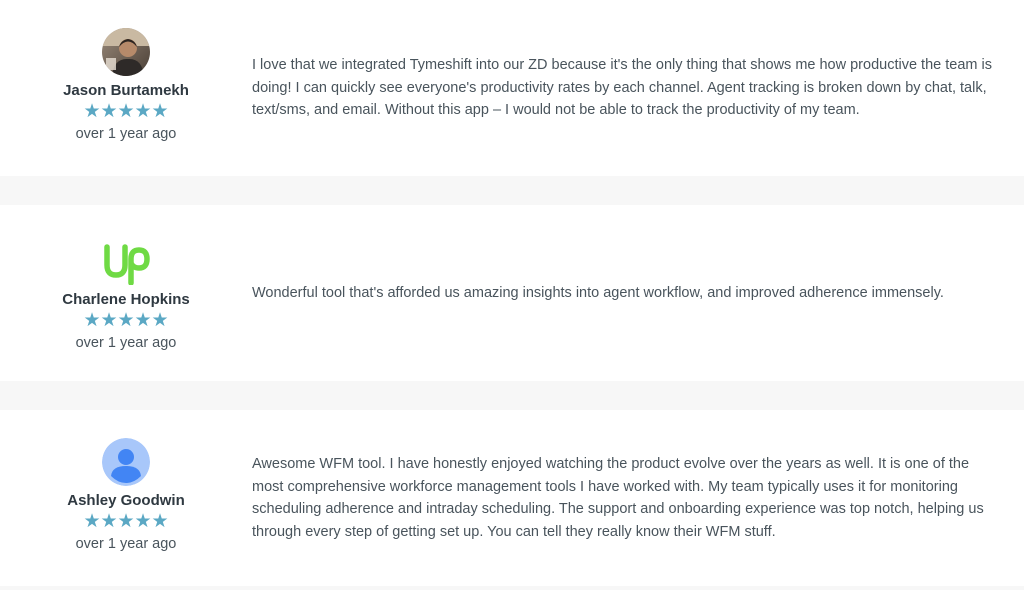 This screenshot has height=590, width=1024. What do you see at coordinates (126, 52) in the screenshot?
I see `person-photo-icon` at bounding box center [126, 52].